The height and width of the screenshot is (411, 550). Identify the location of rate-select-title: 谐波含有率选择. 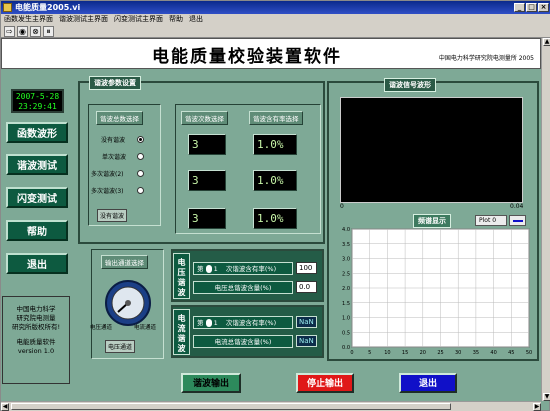
(276, 118).